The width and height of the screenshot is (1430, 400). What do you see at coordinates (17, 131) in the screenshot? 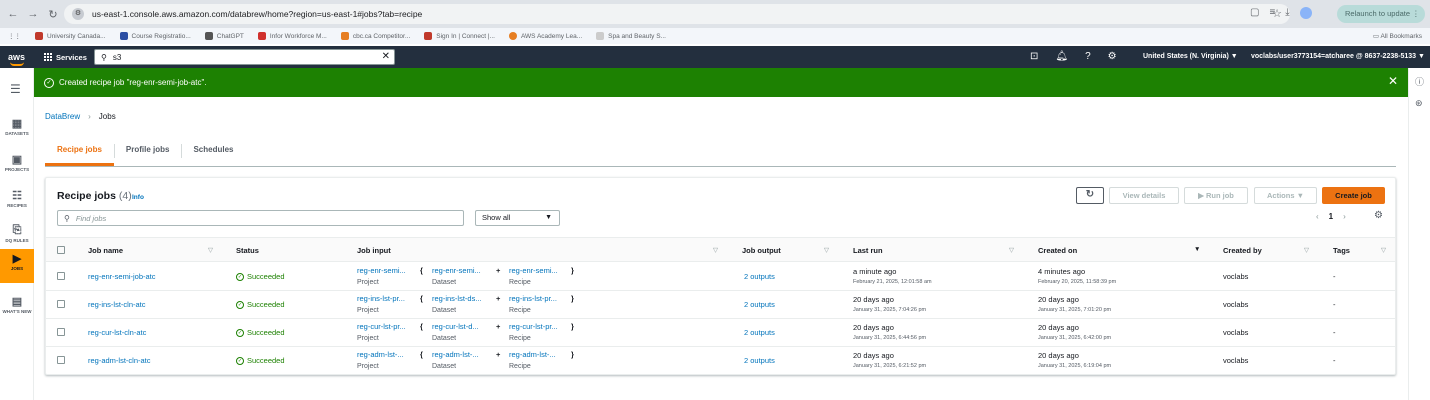
I see `nav-datasets: ▦ DATASETS` at bounding box center [17, 131].